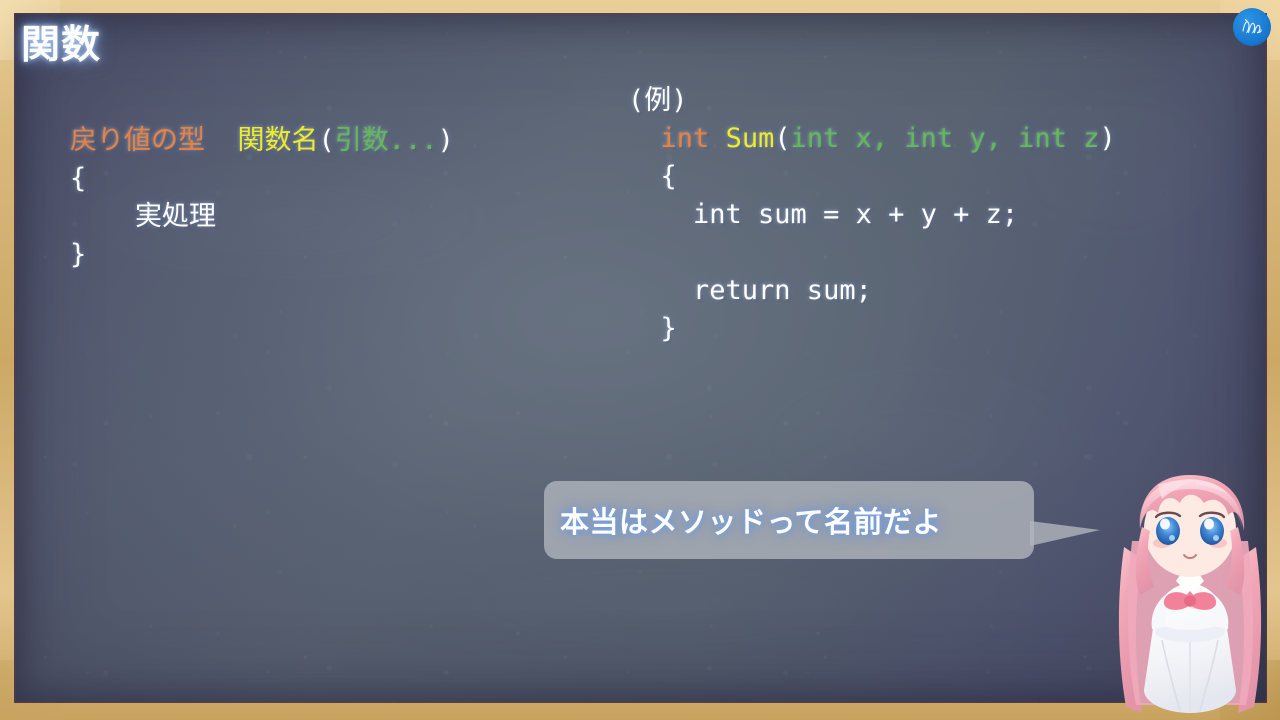 The height and width of the screenshot is (720, 1280). I want to click on code-token-plain: int sum = x + y + z;, so click(823, 214).